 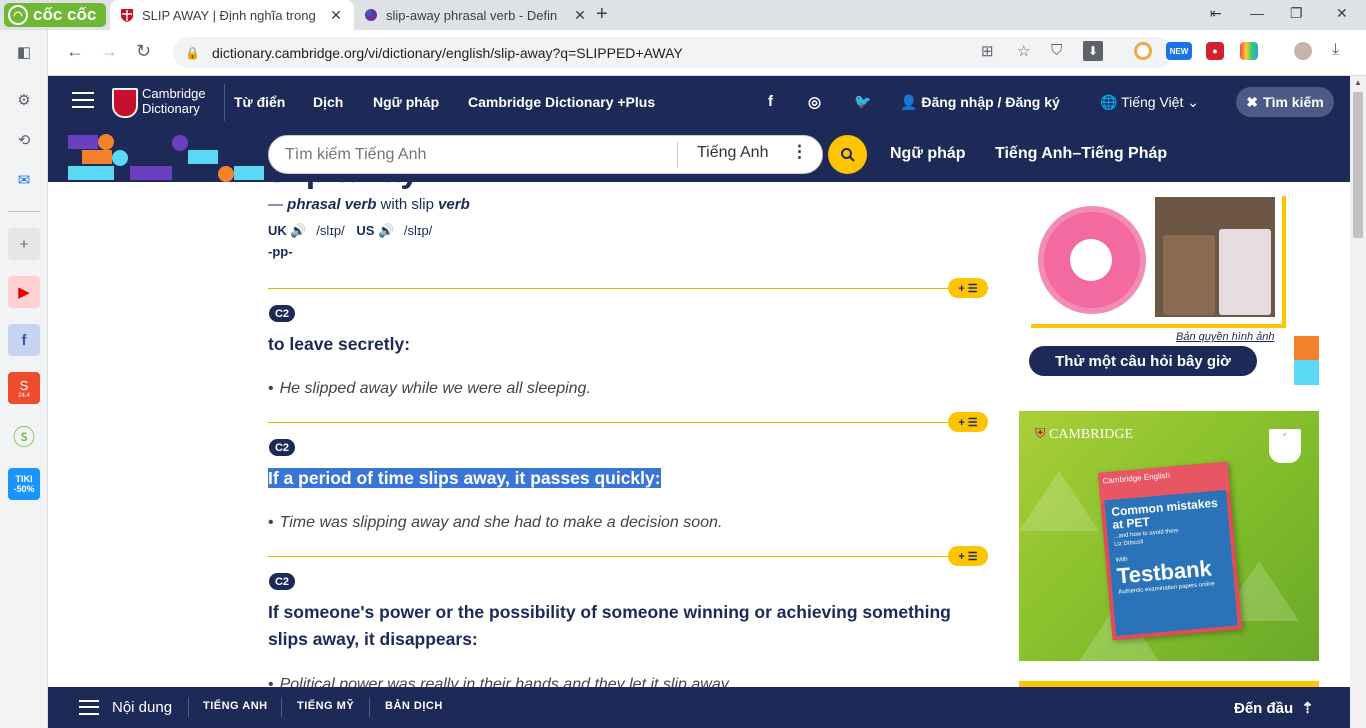 I want to click on twitter-icon: 🐦, so click(x=862, y=101).